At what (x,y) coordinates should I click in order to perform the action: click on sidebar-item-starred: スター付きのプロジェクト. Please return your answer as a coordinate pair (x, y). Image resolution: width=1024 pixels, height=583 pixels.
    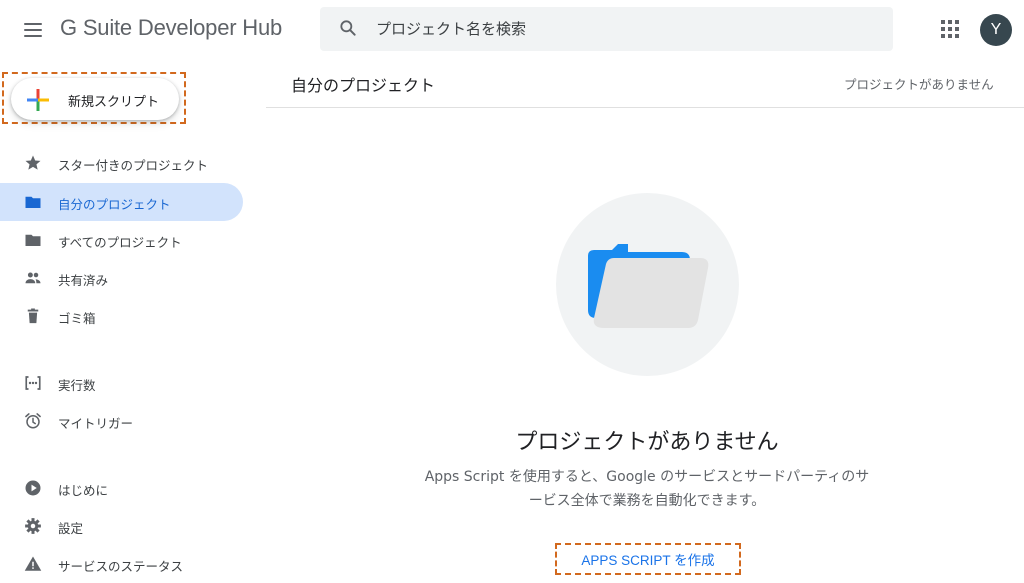
    Looking at the image, I should click on (121, 163).